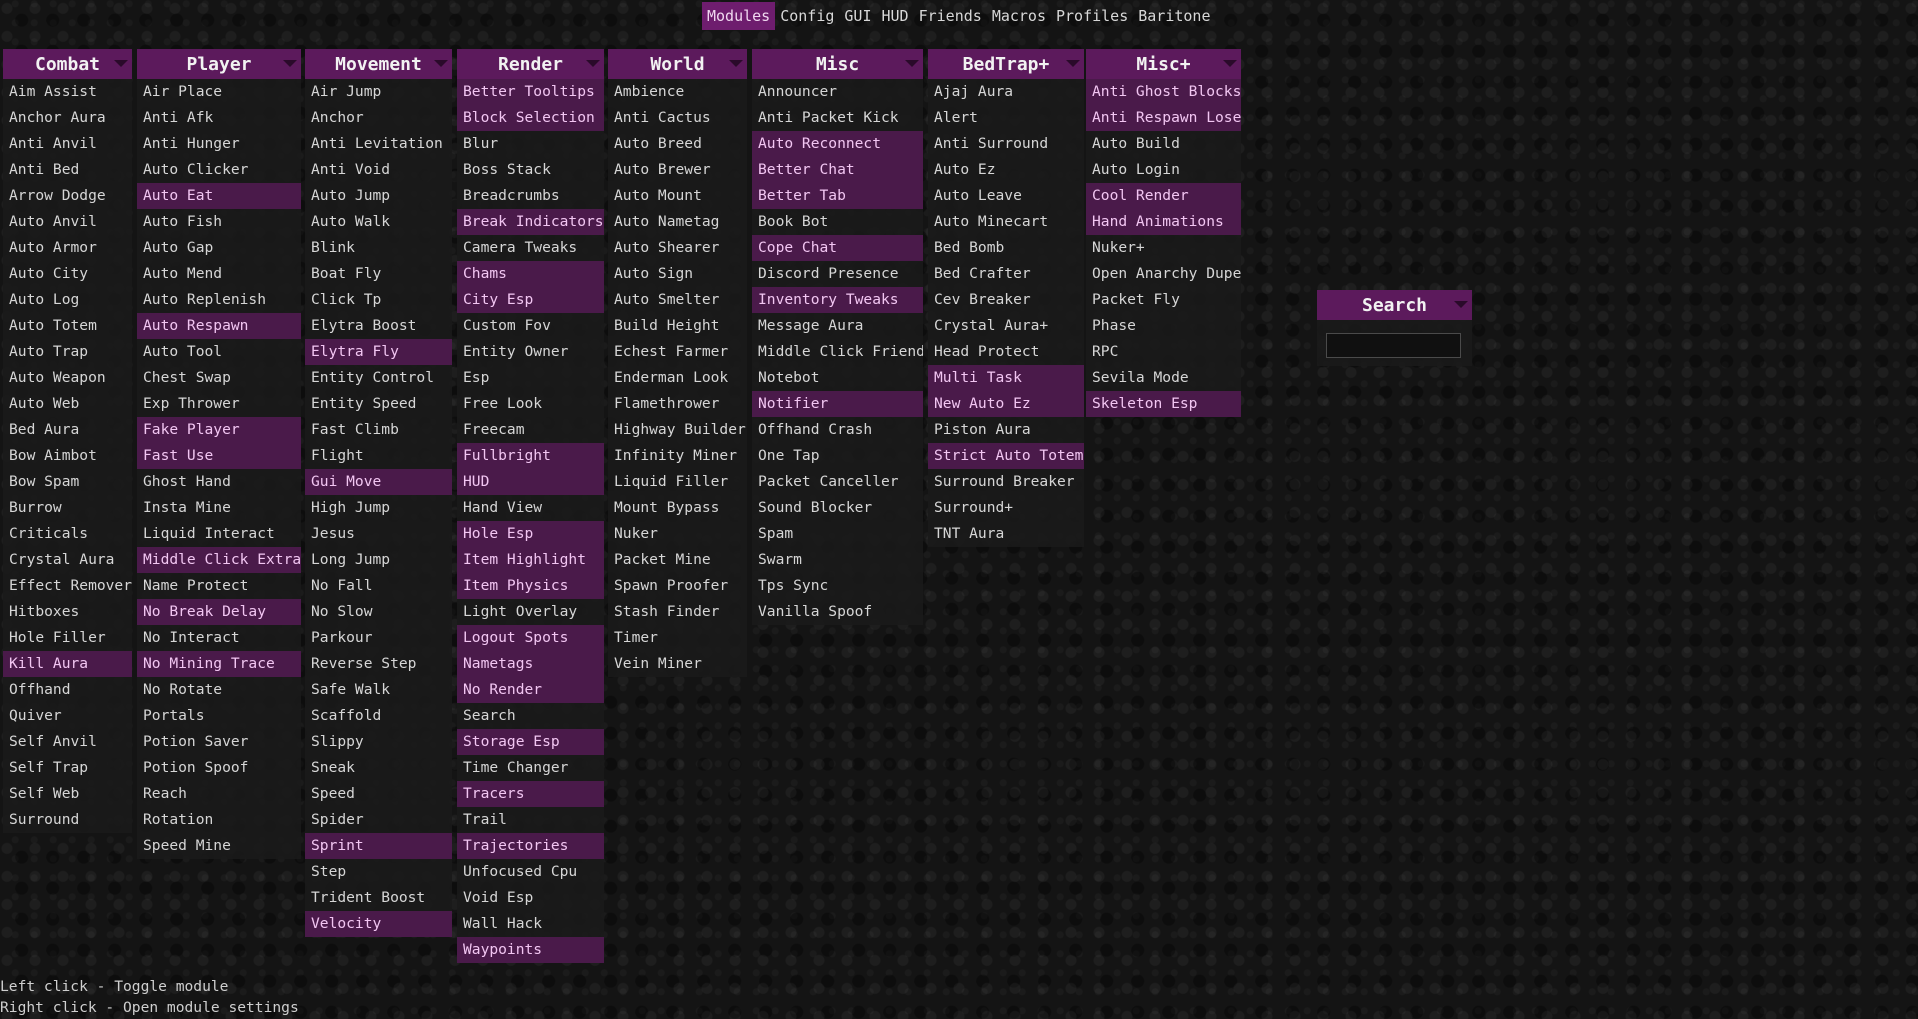 The image size is (1918, 1019). What do you see at coordinates (67, 664) in the screenshot?
I see `module-kill-aura: Kill Aura` at bounding box center [67, 664].